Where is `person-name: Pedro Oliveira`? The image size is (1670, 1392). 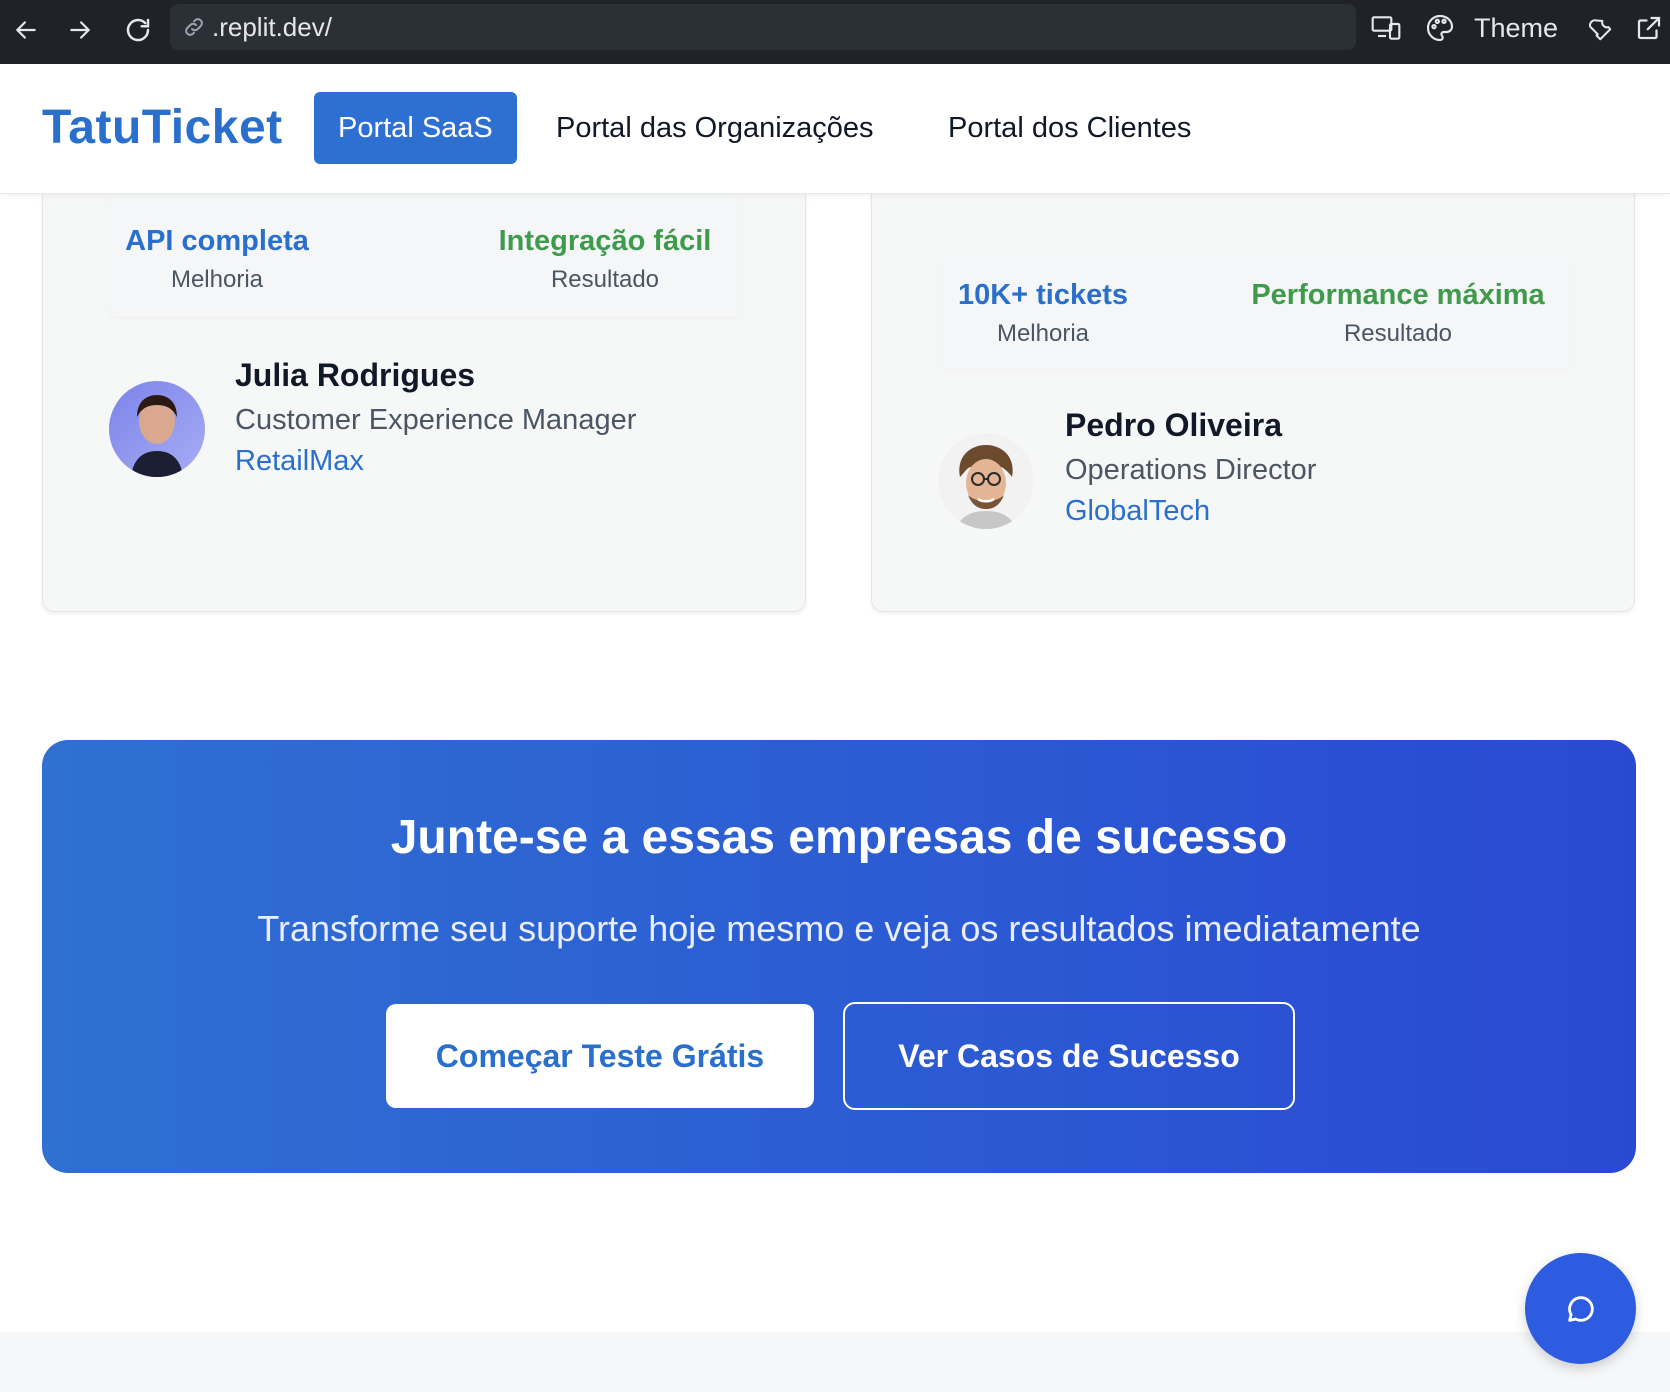 person-name: Pedro Oliveira is located at coordinates (1173, 425).